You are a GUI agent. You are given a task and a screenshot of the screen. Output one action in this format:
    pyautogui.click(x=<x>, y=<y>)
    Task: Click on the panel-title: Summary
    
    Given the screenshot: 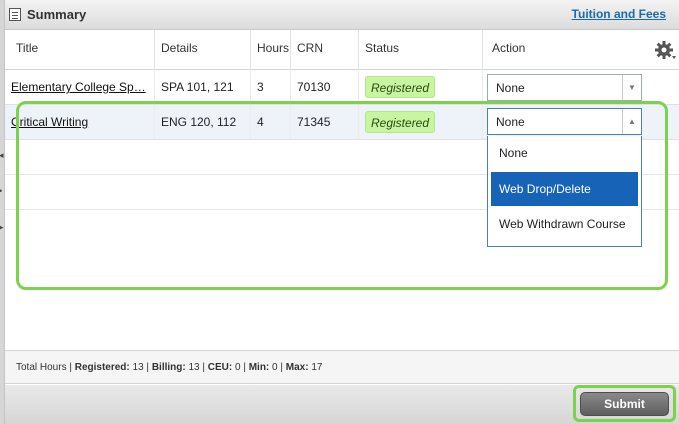 What is the action you would take?
    pyautogui.click(x=57, y=14)
    